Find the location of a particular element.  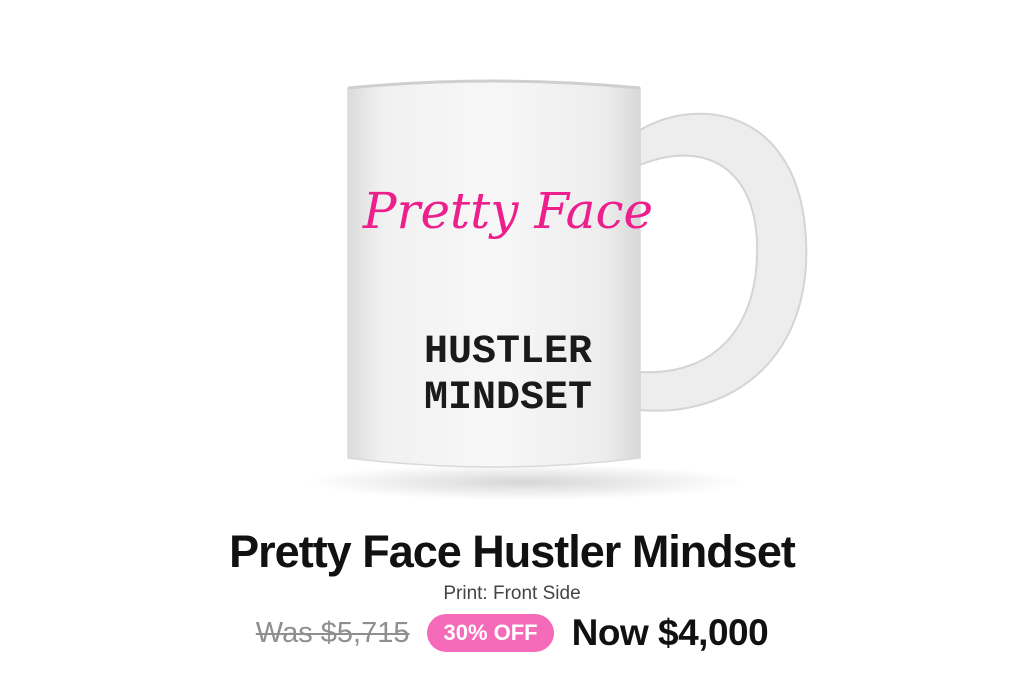

mug-print-script: Pretty Face is located at coordinates (507, 211).